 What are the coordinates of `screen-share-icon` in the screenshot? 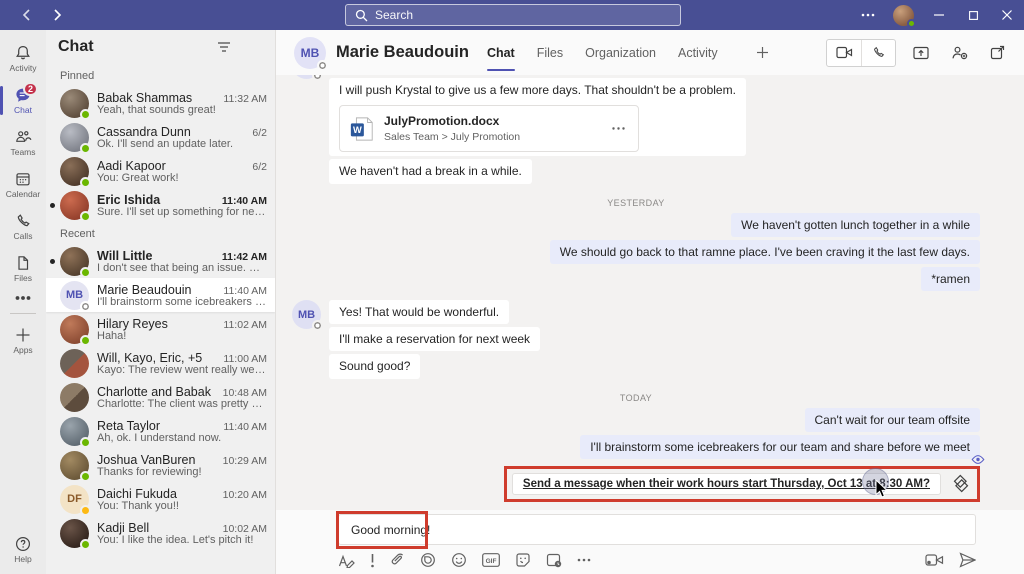 It's located at (921, 53).